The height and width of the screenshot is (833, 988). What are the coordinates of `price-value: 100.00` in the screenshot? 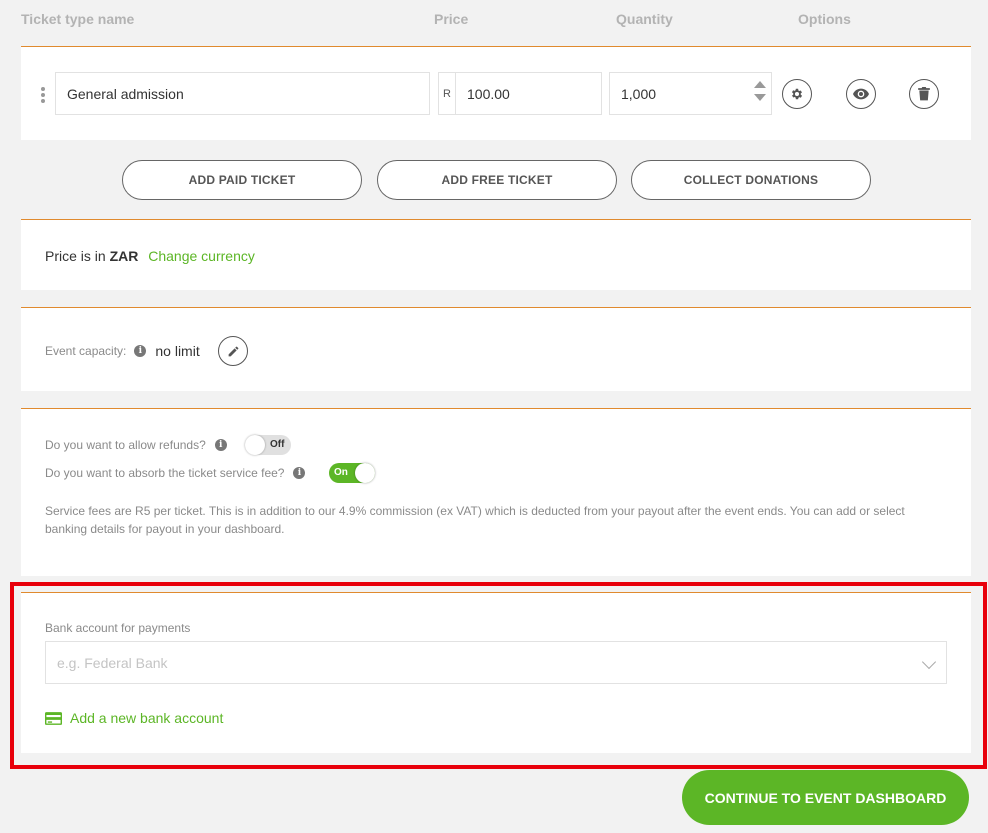 It's located at (488, 93).